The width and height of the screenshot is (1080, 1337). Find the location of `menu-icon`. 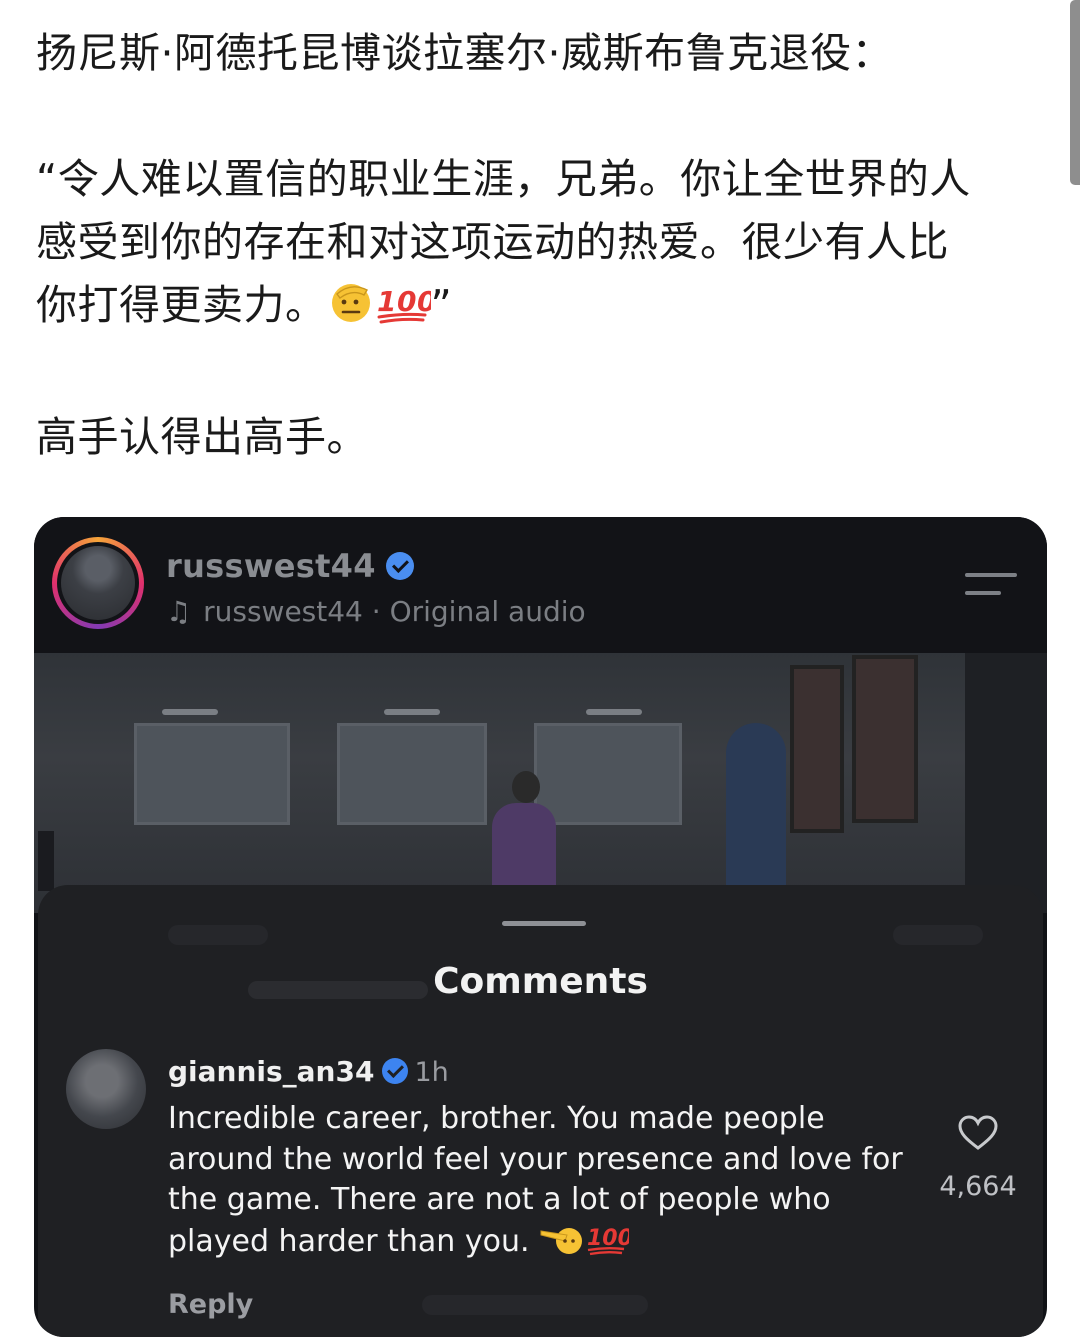

menu-icon is located at coordinates (991, 591).